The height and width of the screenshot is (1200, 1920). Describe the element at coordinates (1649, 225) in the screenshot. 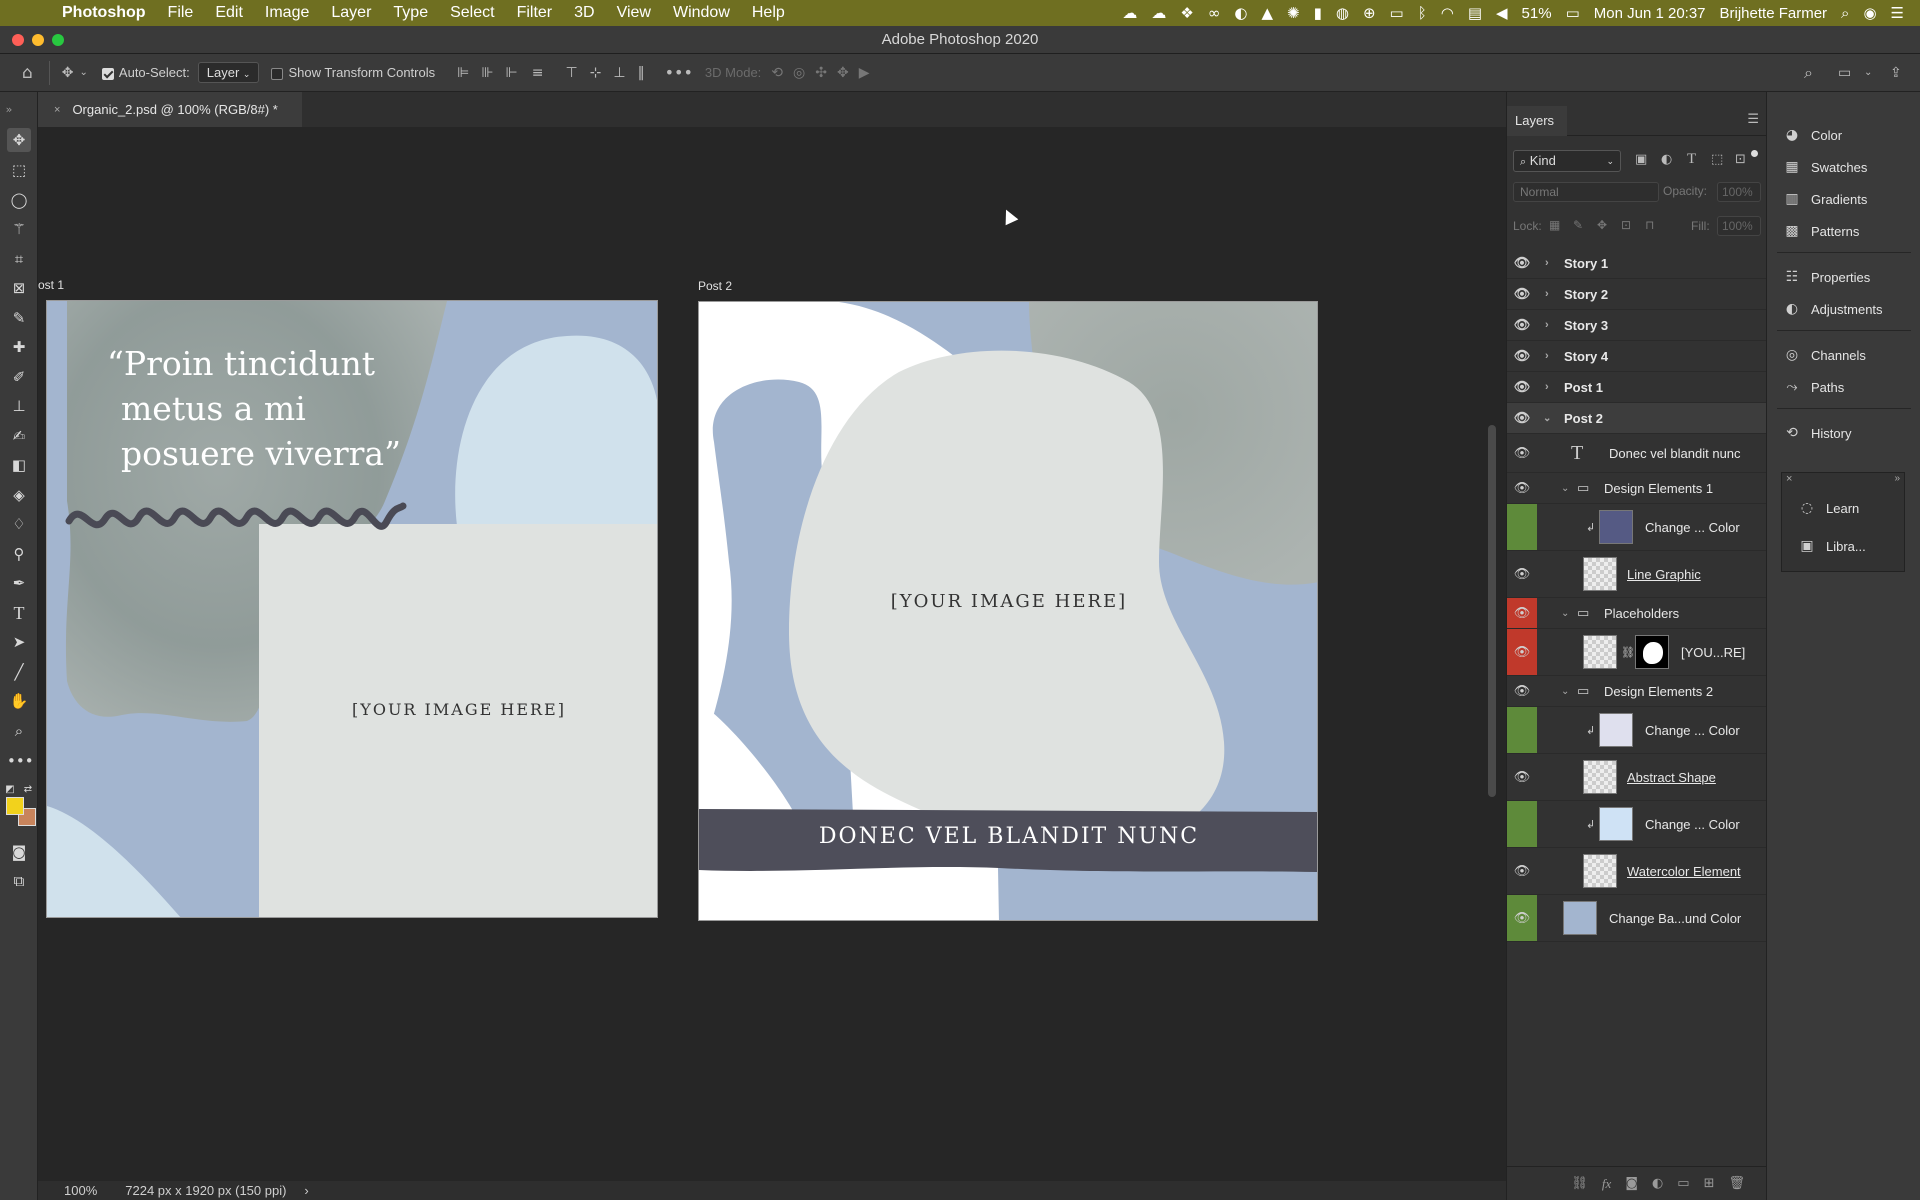

I see `lock-all-icon: ⊓` at that location.